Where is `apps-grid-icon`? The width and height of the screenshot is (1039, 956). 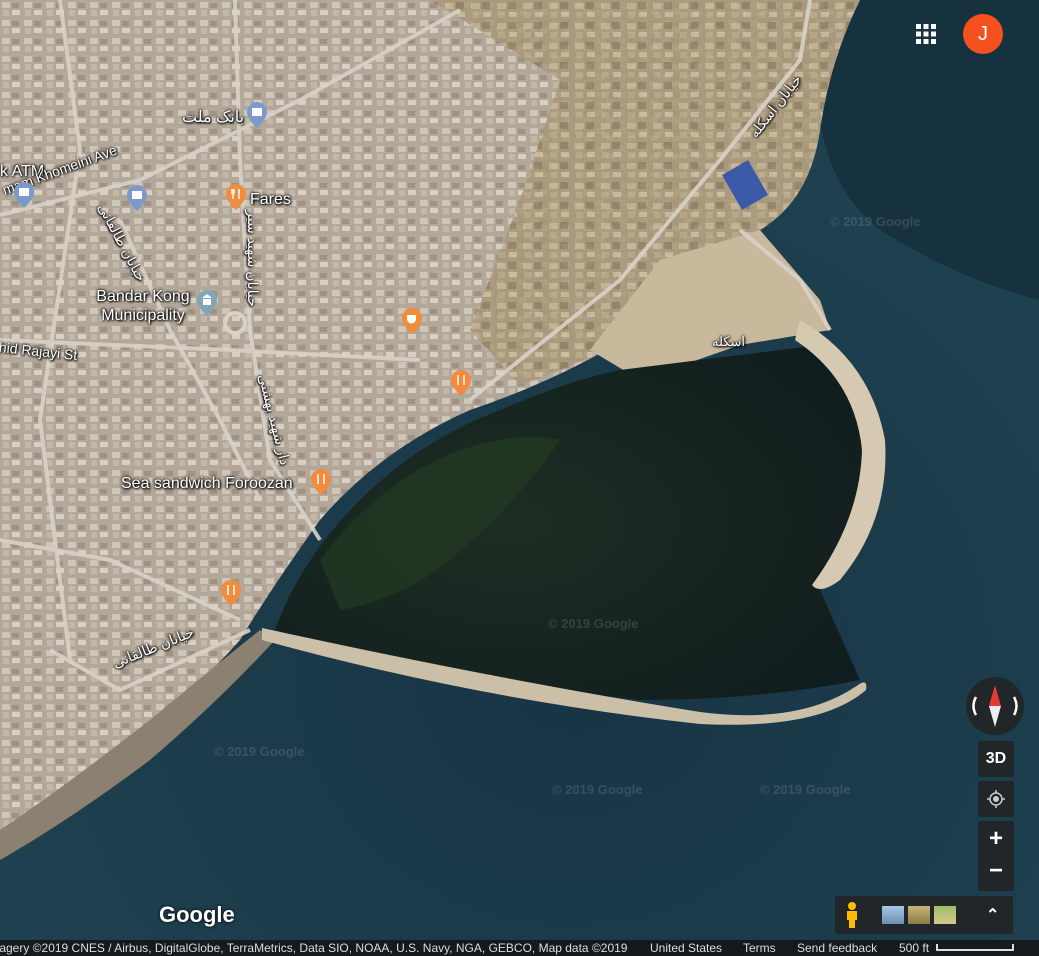
apps-grid-icon is located at coordinates (926, 34).